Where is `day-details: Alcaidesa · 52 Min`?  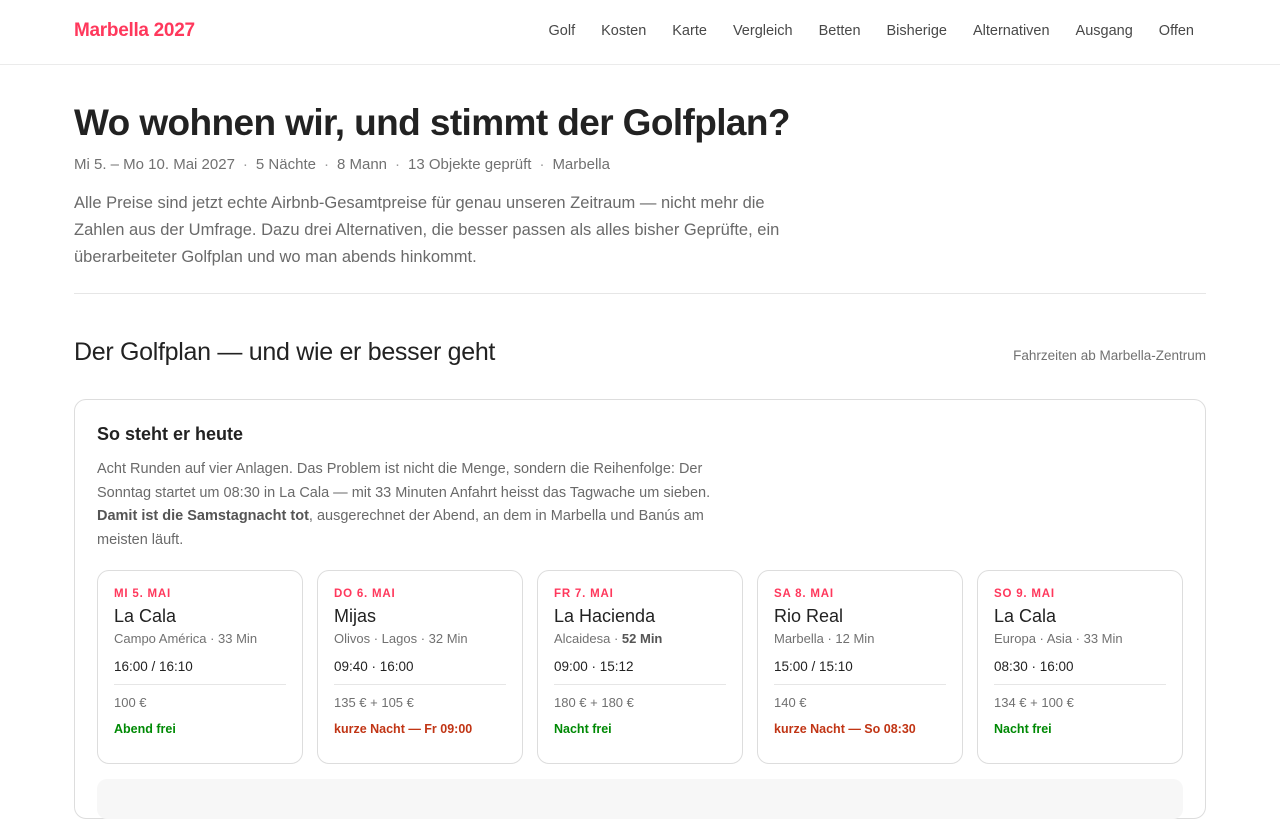 day-details: Alcaidesa · 52 Min is located at coordinates (640, 638).